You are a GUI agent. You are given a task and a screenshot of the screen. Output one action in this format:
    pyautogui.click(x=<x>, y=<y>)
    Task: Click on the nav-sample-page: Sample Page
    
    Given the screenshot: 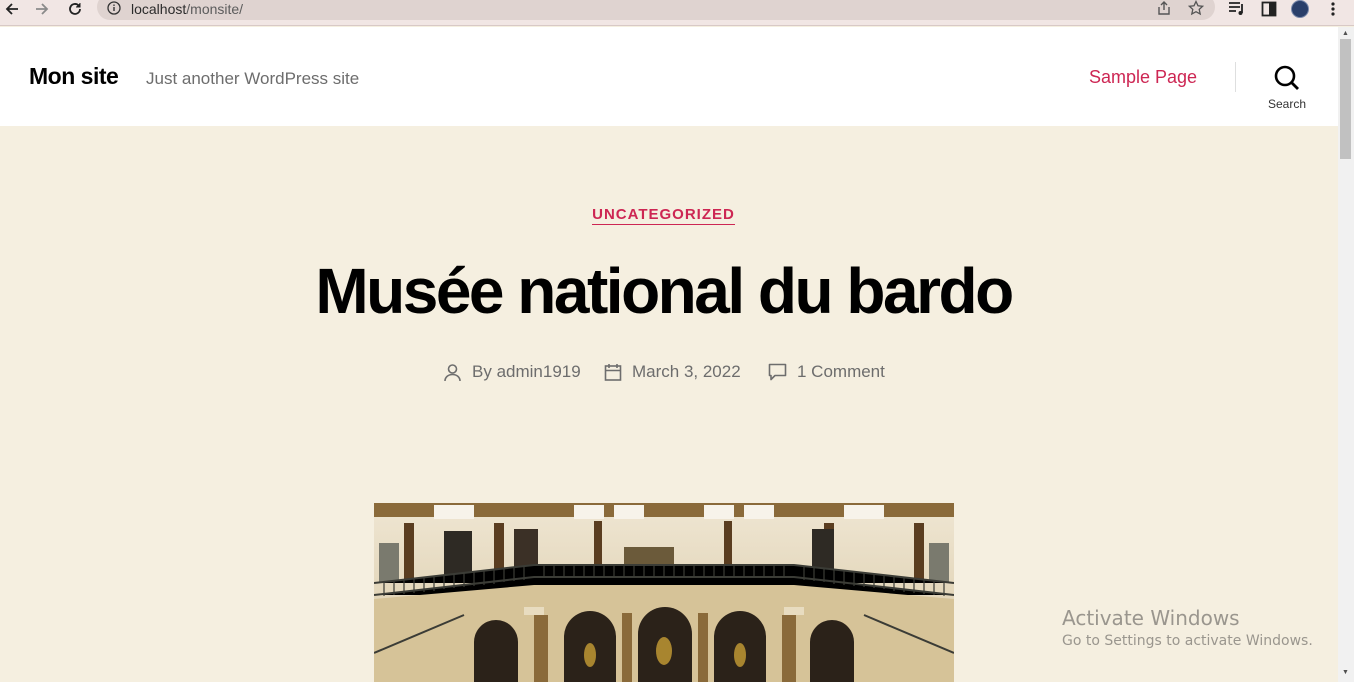 What is the action you would take?
    pyautogui.click(x=1143, y=77)
    